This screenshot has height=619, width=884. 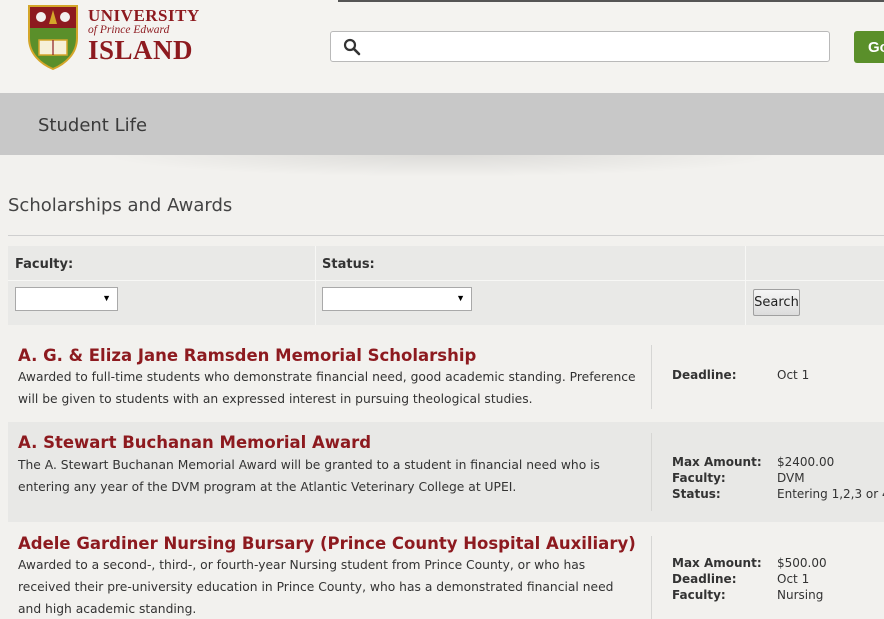 What do you see at coordinates (446, 285) in the screenshot?
I see `filter-panel: Faculty: Status: ▼ ▼ Search` at bounding box center [446, 285].